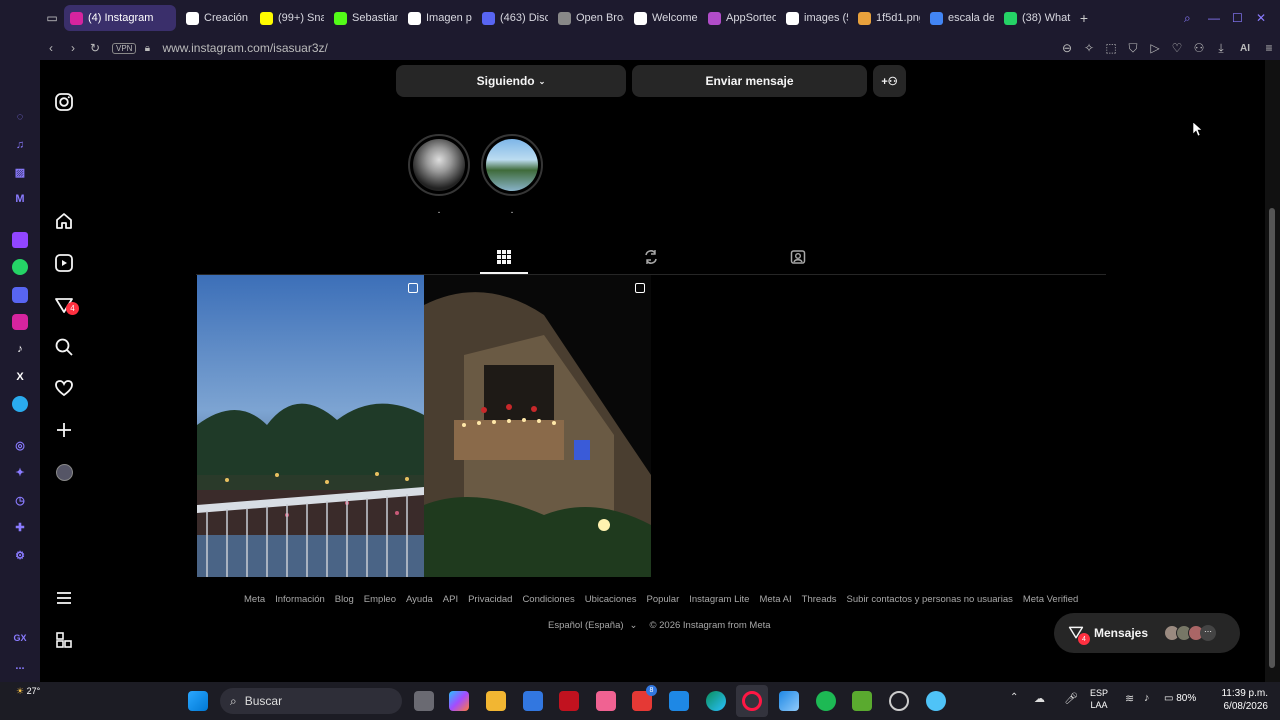  What do you see at coordinates (424, 701) in the screenshot?
I see `task-view-icon` at bounding box center [424, 701].